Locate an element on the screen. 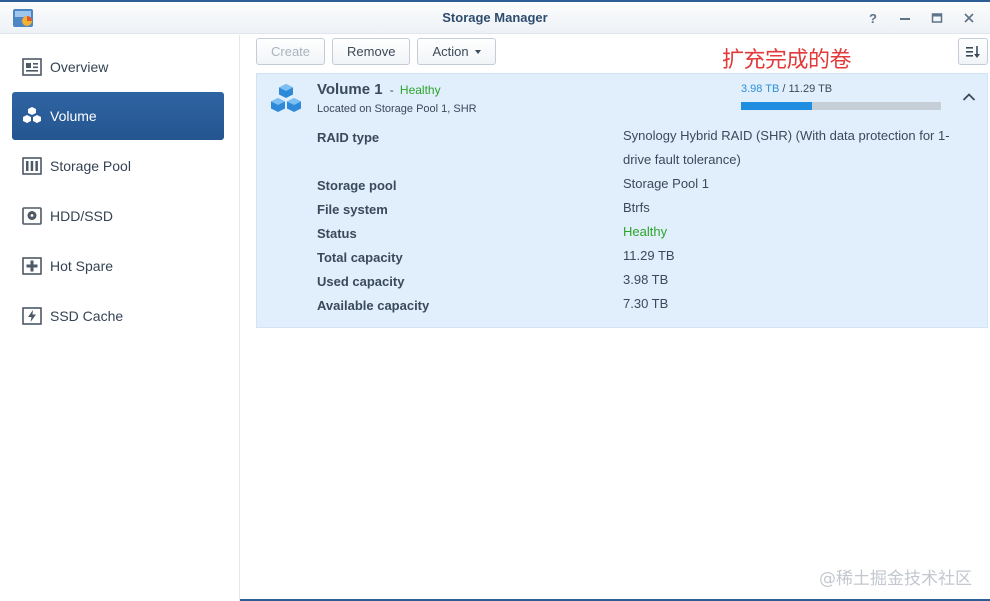 This screenshot has height=601, width=990. detail-label: RAID type is located at coordinates (348, 137).